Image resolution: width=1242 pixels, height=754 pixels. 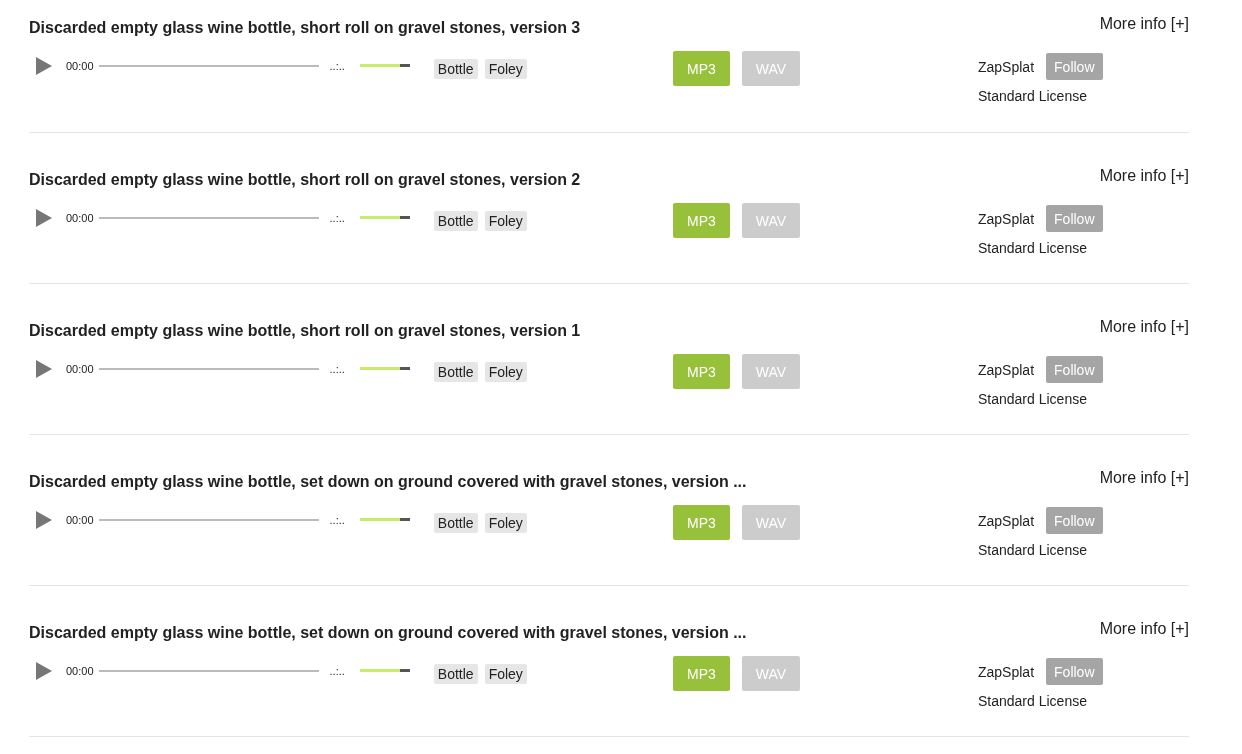 I want to click on sound-title: Discarded empty glass wine bottle, short roll on gravel stones, version 1, so click(x=305, y=331).